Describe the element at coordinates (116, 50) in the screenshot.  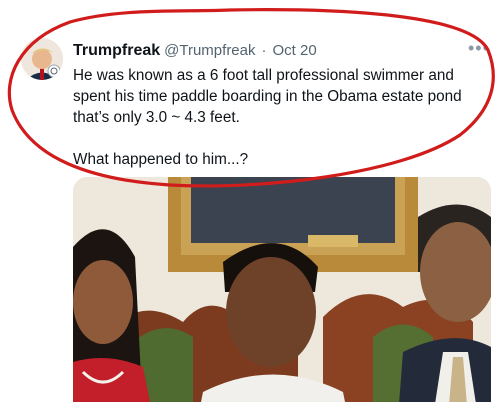
I see `display-name: Trumpfreak` at that location.